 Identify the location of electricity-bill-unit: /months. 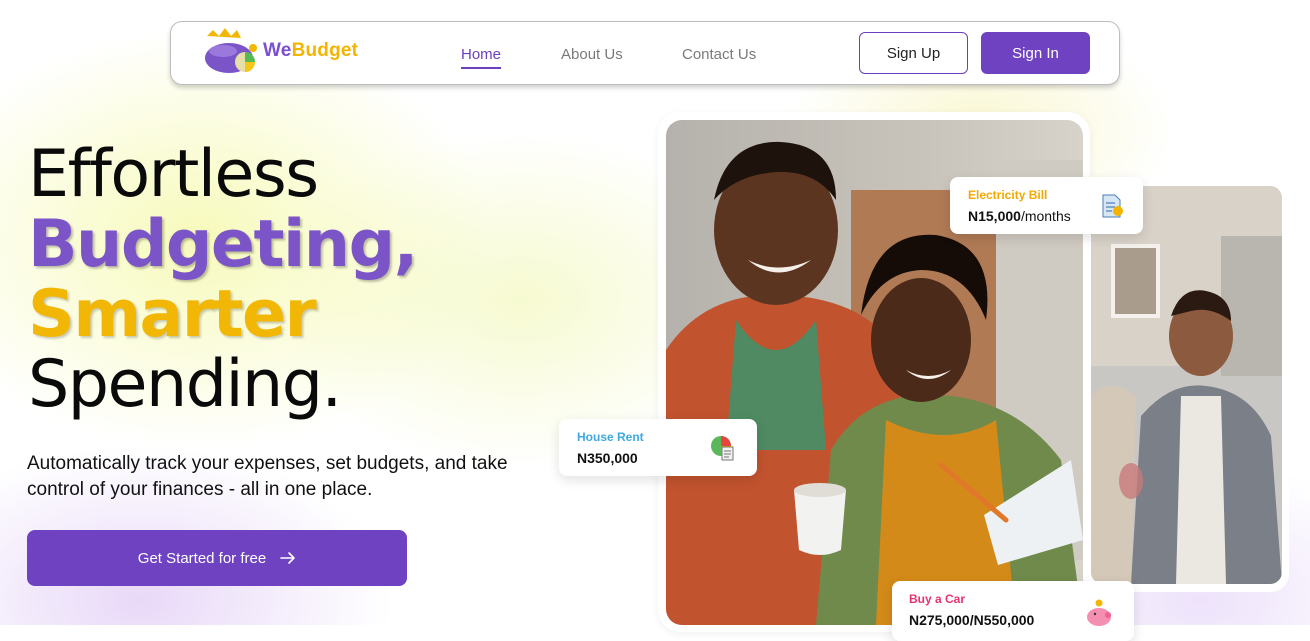
(1045, 216).